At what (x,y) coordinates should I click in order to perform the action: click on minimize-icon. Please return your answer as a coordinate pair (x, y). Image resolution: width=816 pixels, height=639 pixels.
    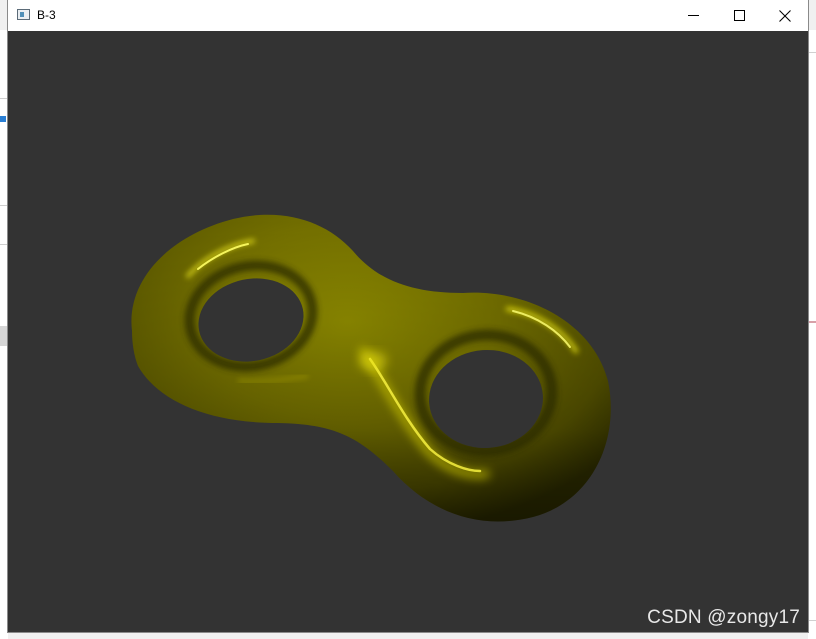
    Looking at the image, I should click on (693, 15).